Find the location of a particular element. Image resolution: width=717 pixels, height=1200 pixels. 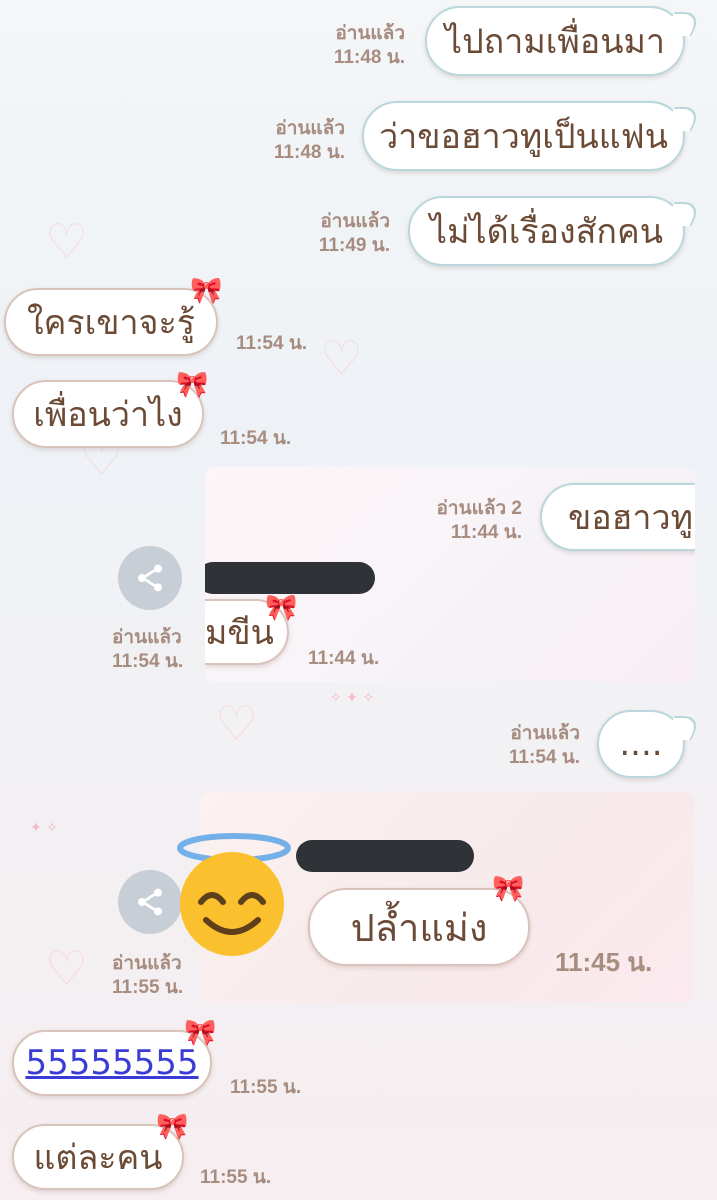

message-text: ไปถามเพื่อนมา is located at coordinates (555, 42).